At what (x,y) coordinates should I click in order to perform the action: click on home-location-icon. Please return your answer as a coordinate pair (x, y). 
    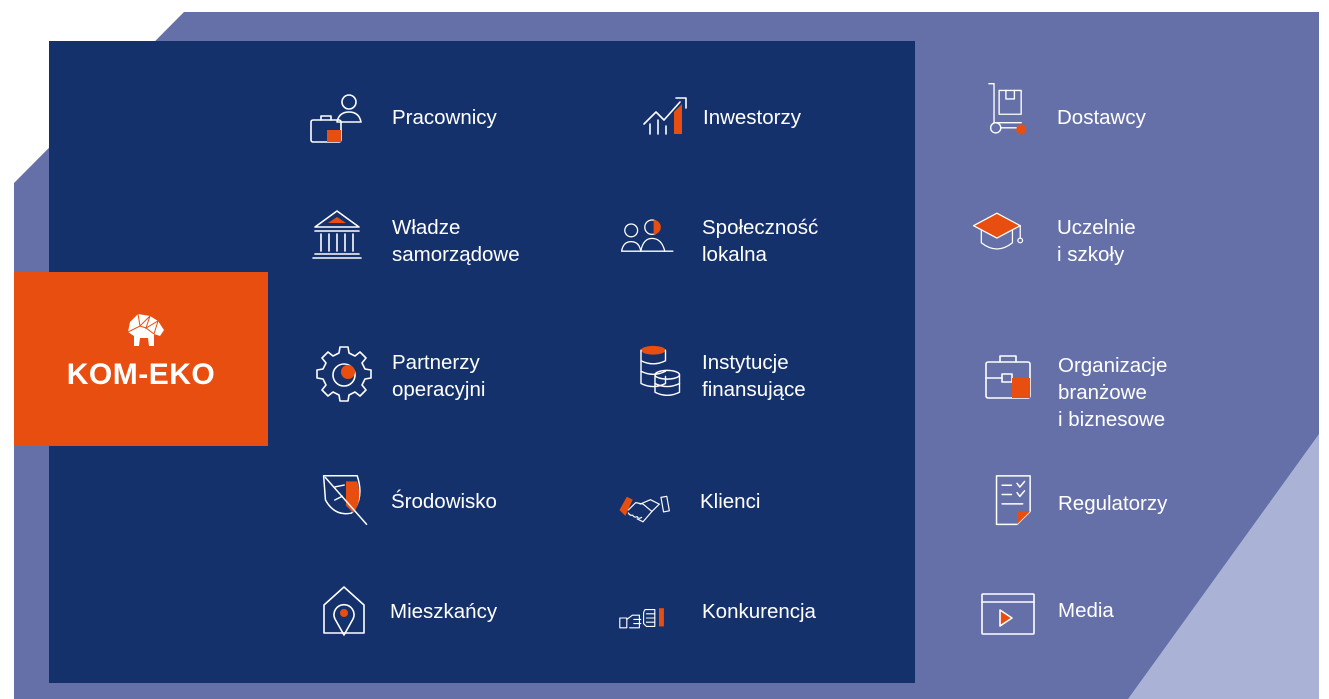
    Looking at the image, I should click on (344, 611).